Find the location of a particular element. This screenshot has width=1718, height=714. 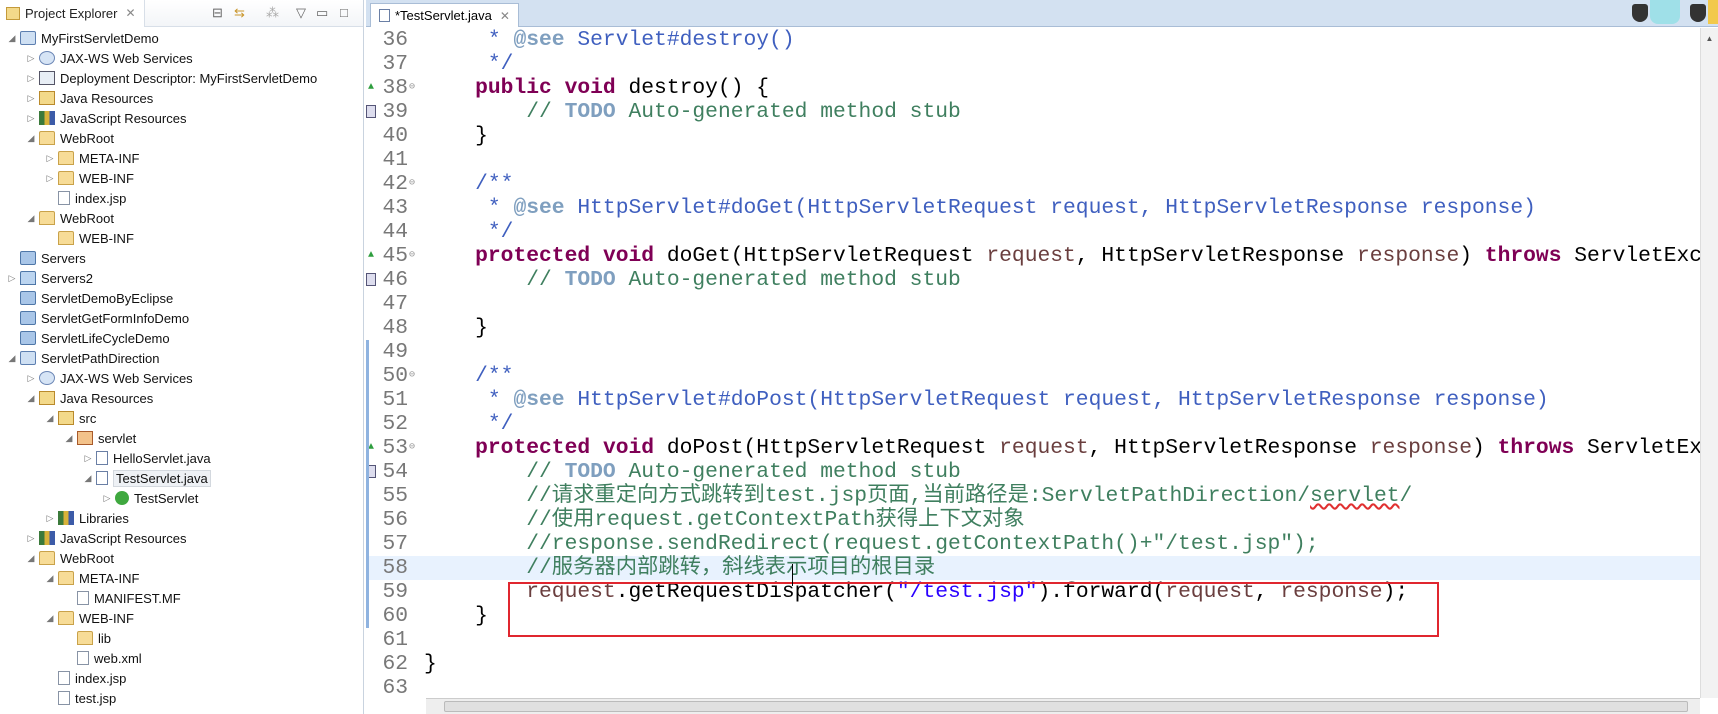

code-line: 54 // TODO Auto-generated method stub is located at coordinates (1033, 472).